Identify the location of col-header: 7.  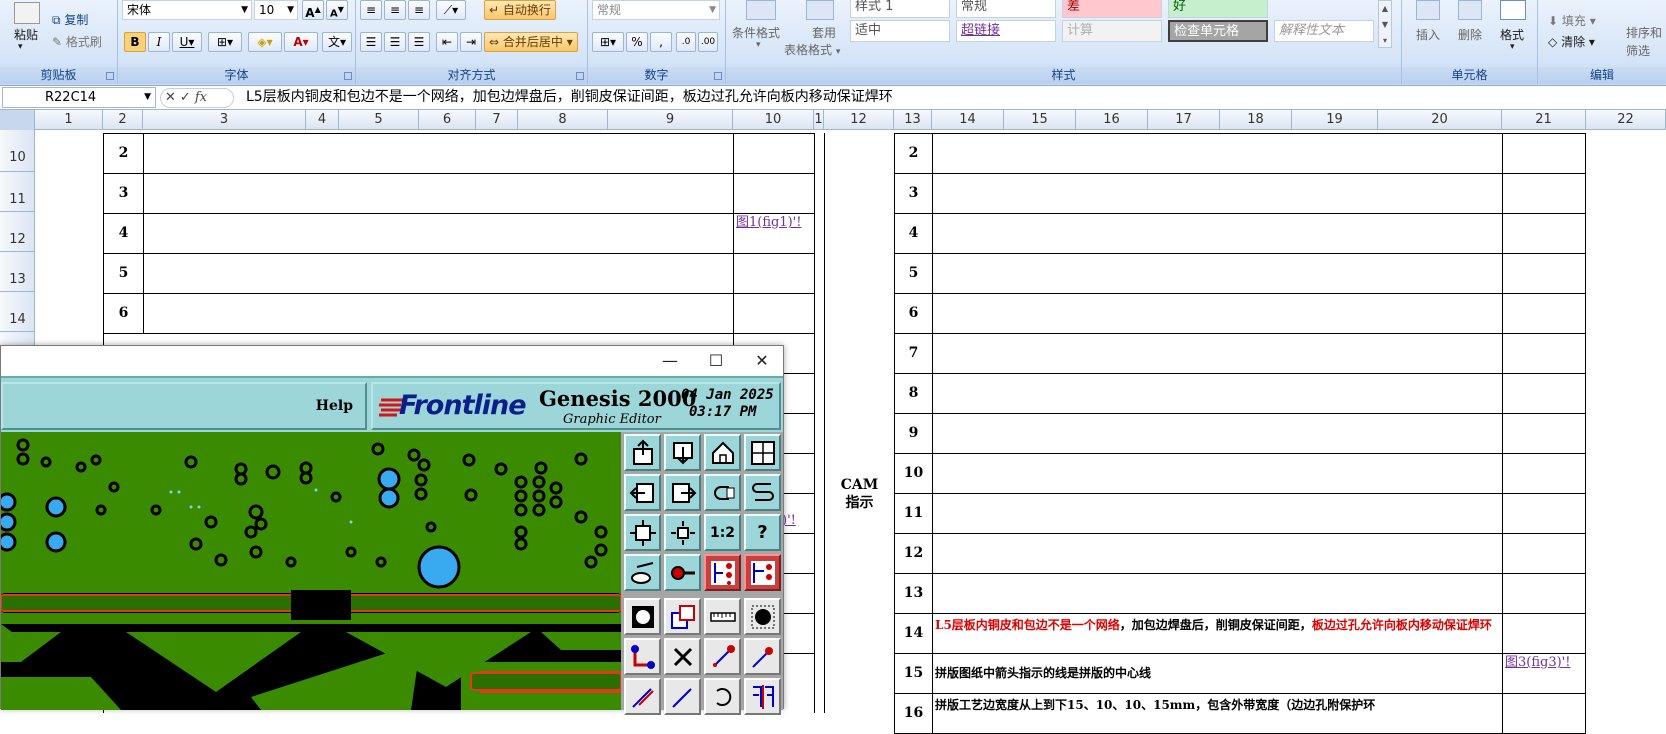
(497, 120).